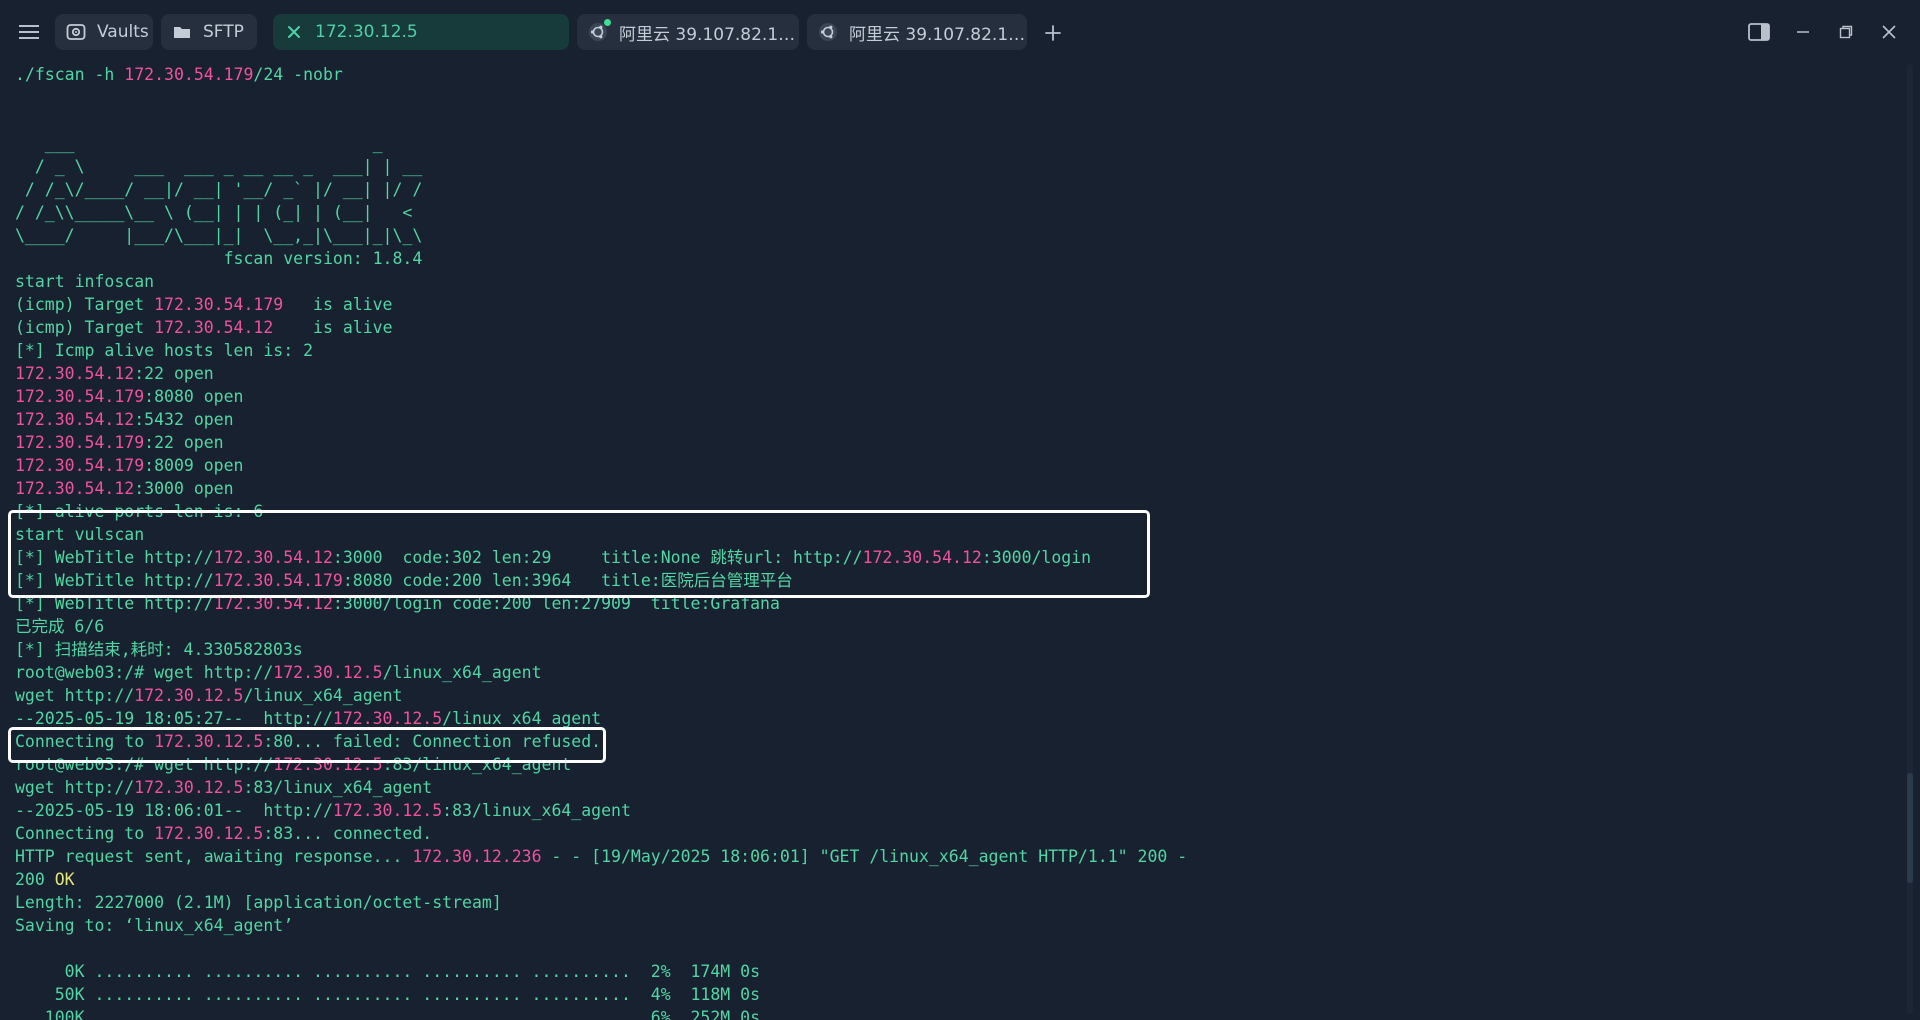 This screenshot has width=1920, height=1020. Describe the element at coordinates (333, 327) in the screenshot. I see `terminal-text: is alive` at that location.